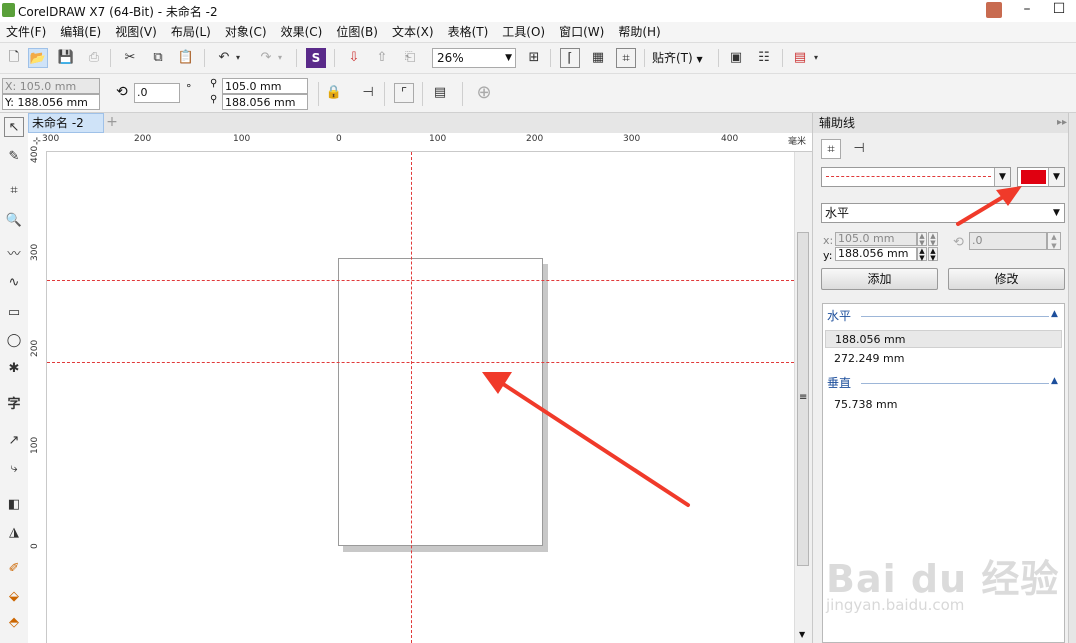 The height and width of the screenshot is (643, 1076). What do you see at coordinates (316, 58) in the screenshot?
I see `search-content-icon: S` at bounding box center [316, 58].